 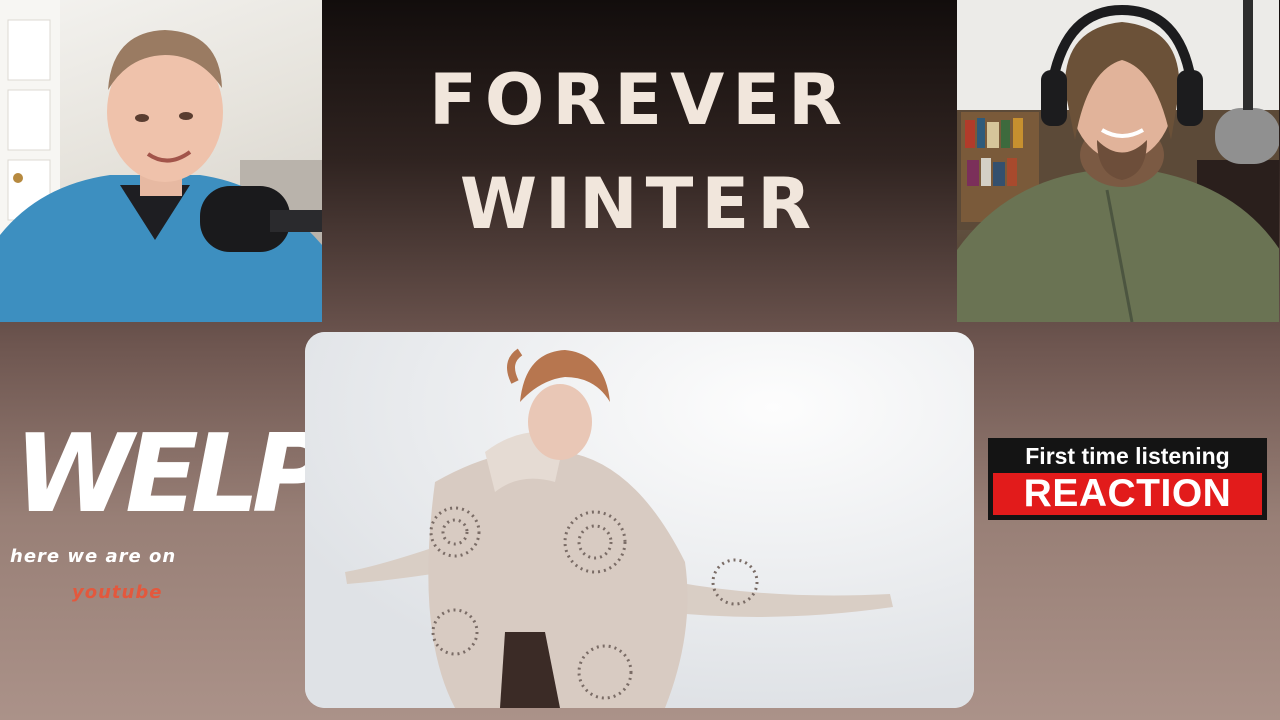 I want to click on right-webcam, so click(x=1118, y=161).